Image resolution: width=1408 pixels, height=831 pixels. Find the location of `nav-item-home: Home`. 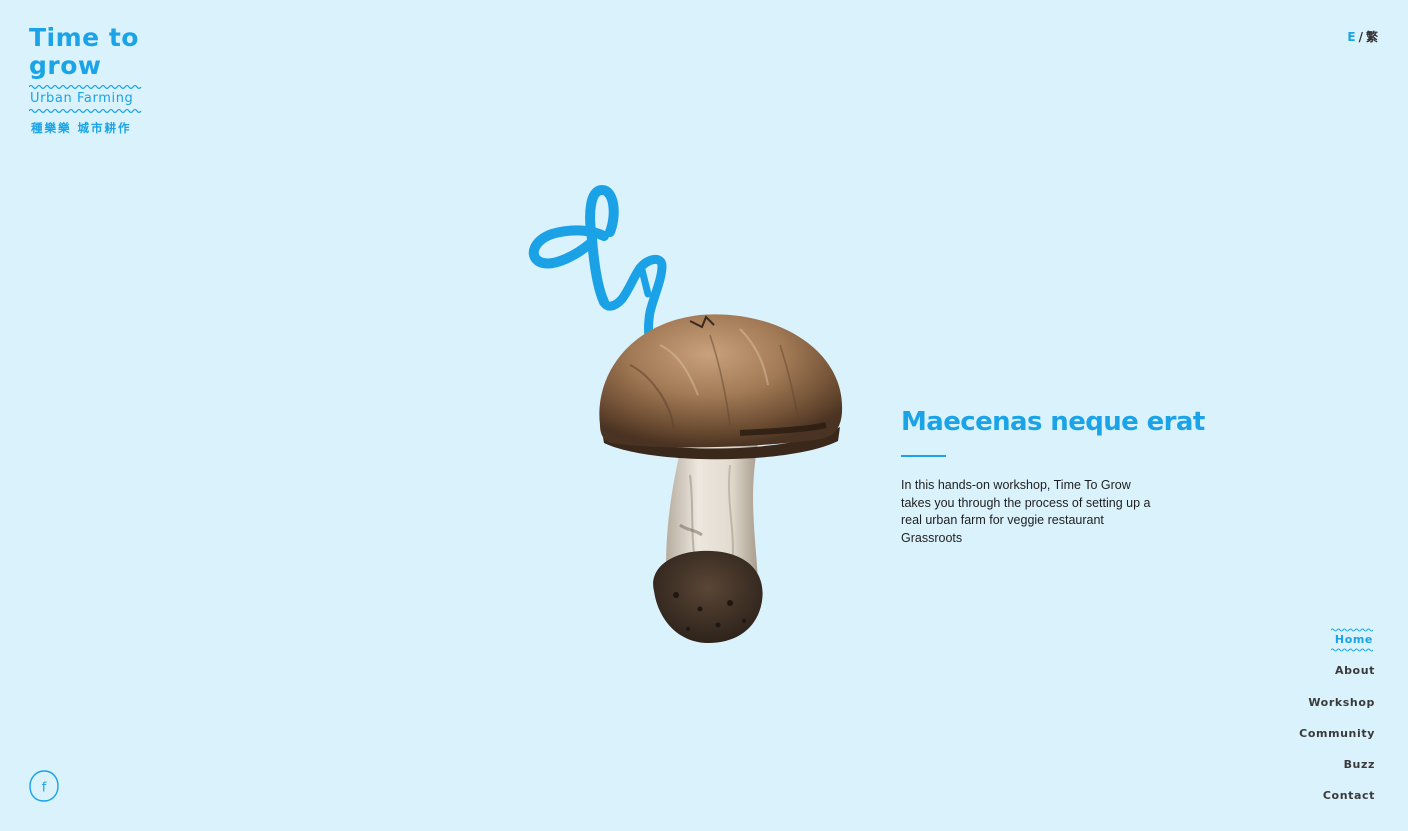

nav-item-home: Home is located at coordinates (1337, 643).